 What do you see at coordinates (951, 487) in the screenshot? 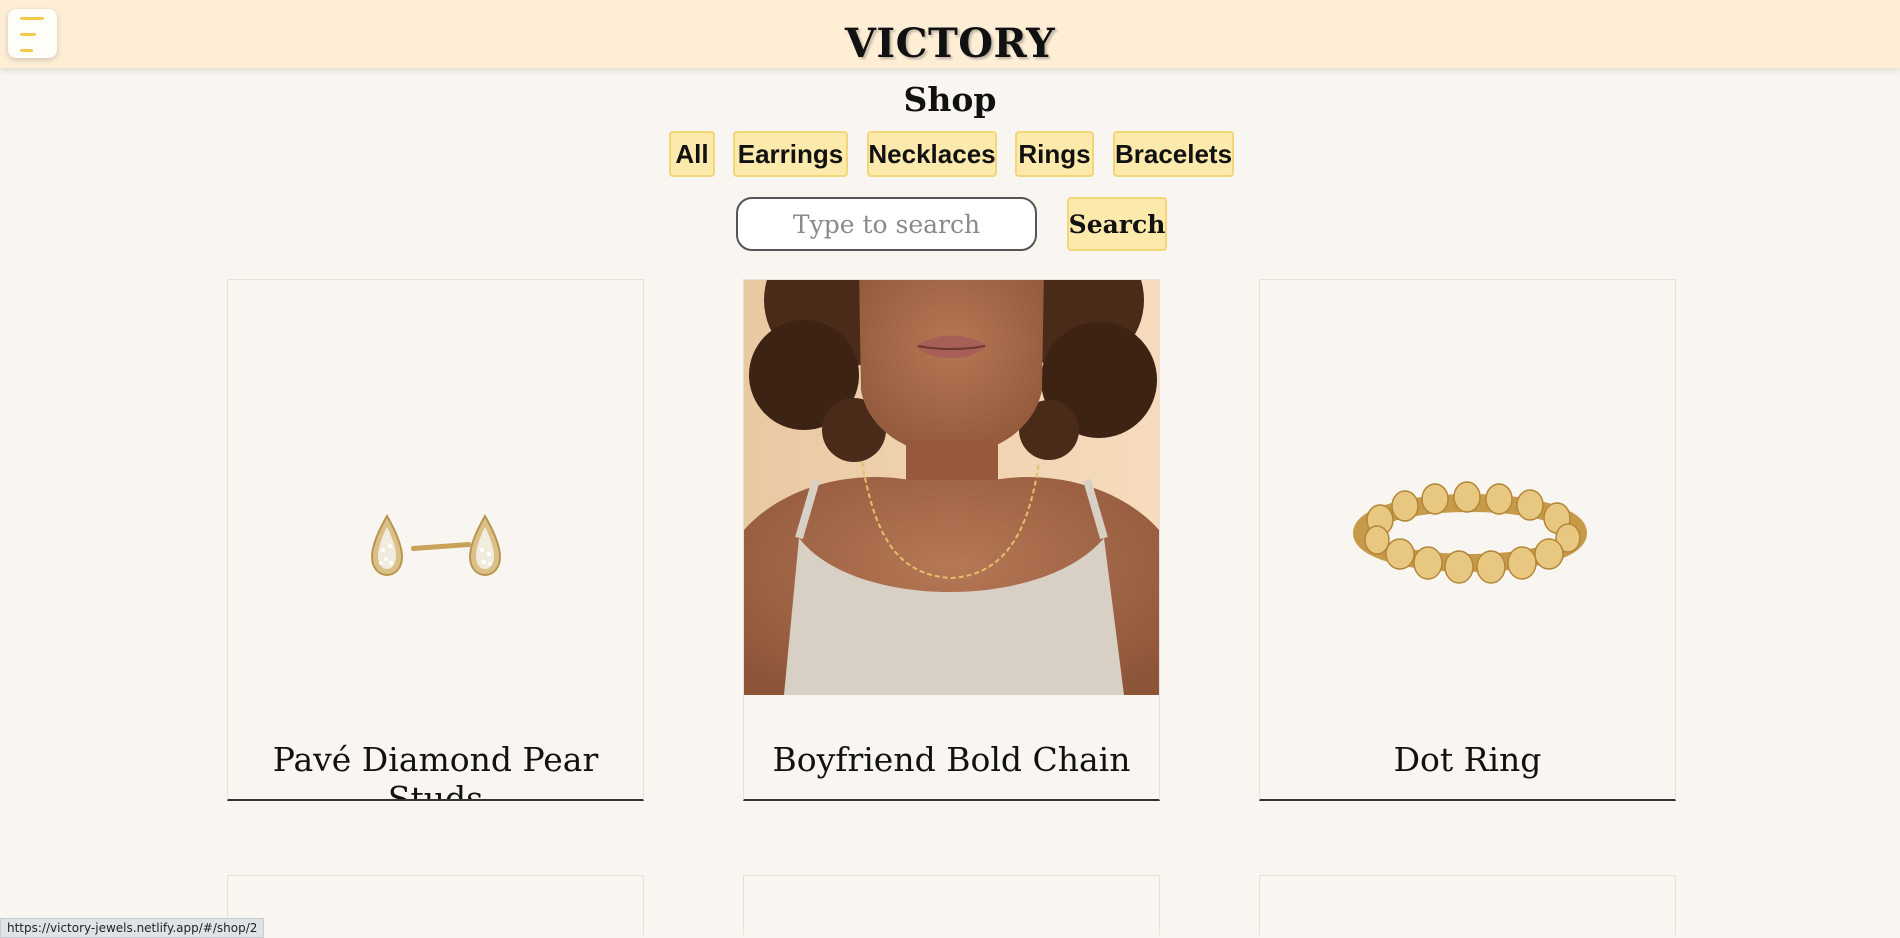
I see `model-wearing-chain-necklace-image` at bounding box center [951, 487].